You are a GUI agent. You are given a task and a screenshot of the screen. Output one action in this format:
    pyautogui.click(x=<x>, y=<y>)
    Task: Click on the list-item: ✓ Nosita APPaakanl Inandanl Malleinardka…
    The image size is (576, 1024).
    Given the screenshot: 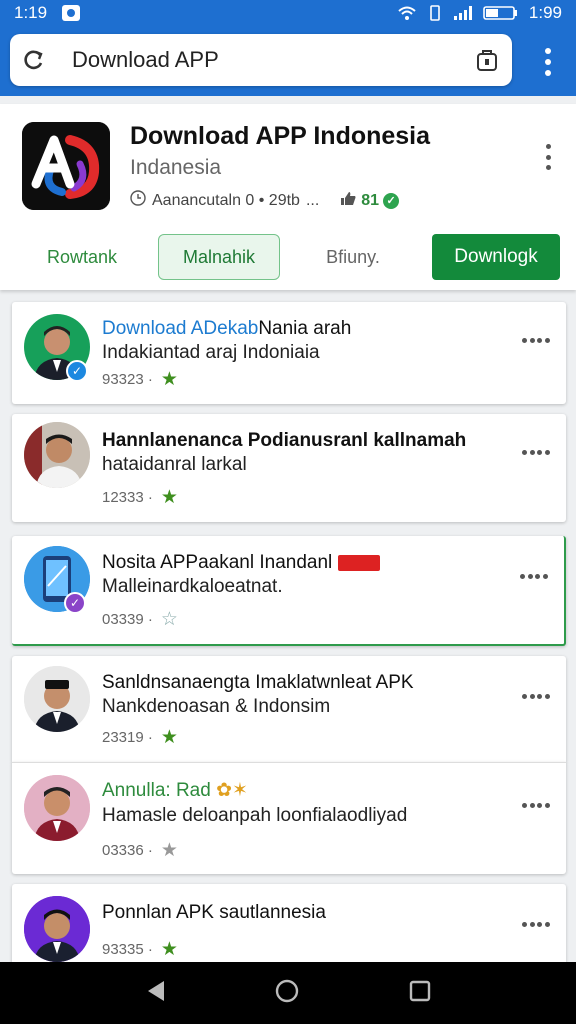 What is the action you would take?
    pyautogui.click(x=289, y=591)
    